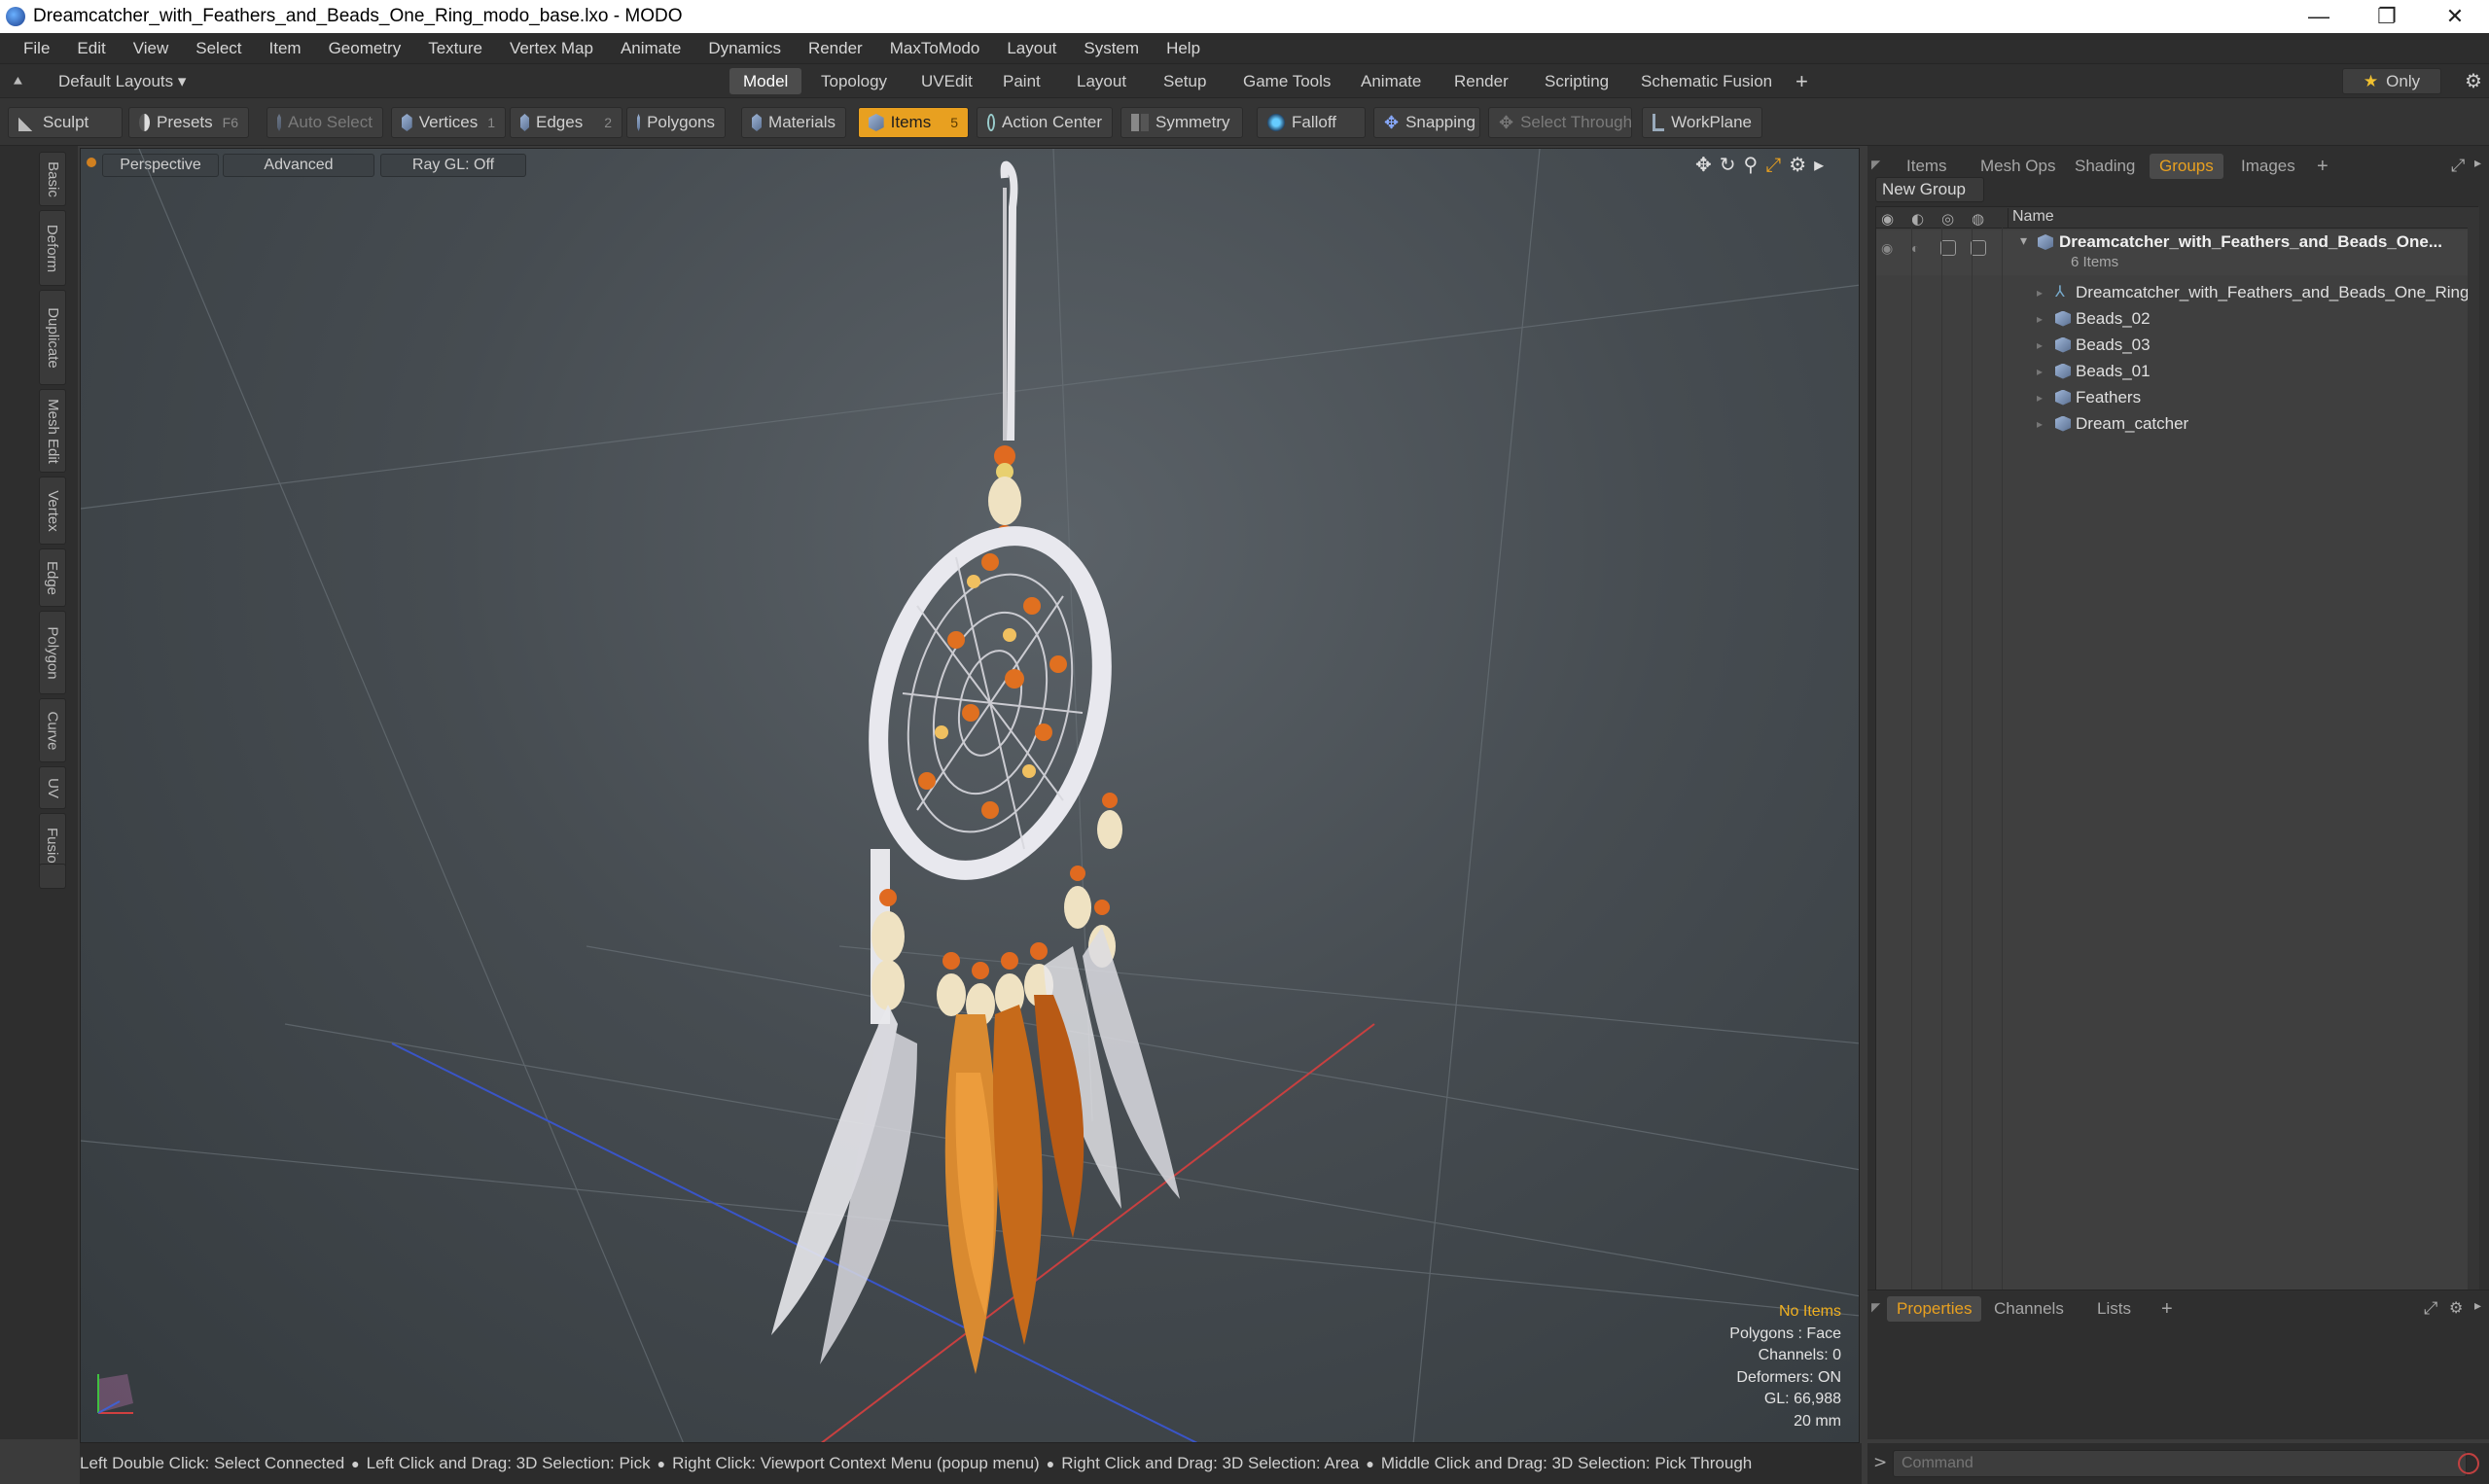  Describe the element at coordinates (52, 652) in the screenshot. I see `tab-polygon: Polygon` at that location.